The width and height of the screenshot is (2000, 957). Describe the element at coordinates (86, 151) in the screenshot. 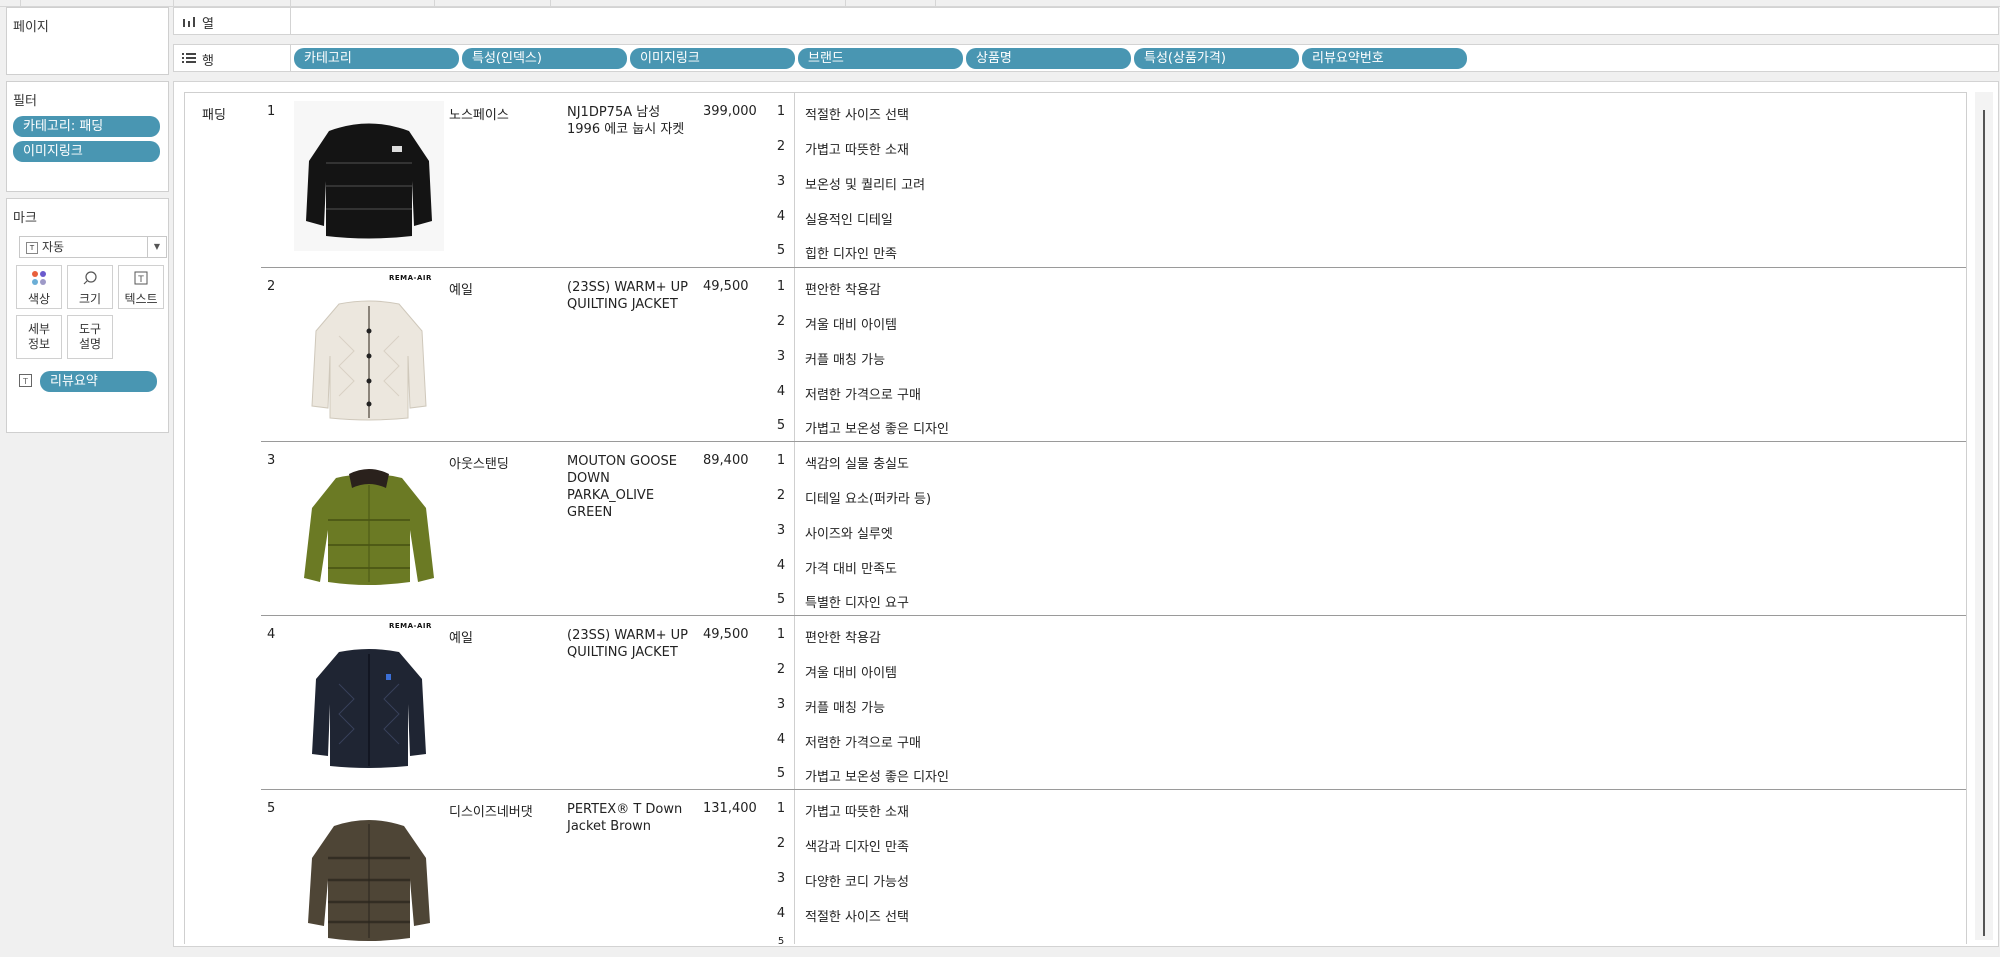

I see `filter-pill-image-link: 이미지링크` at that location.